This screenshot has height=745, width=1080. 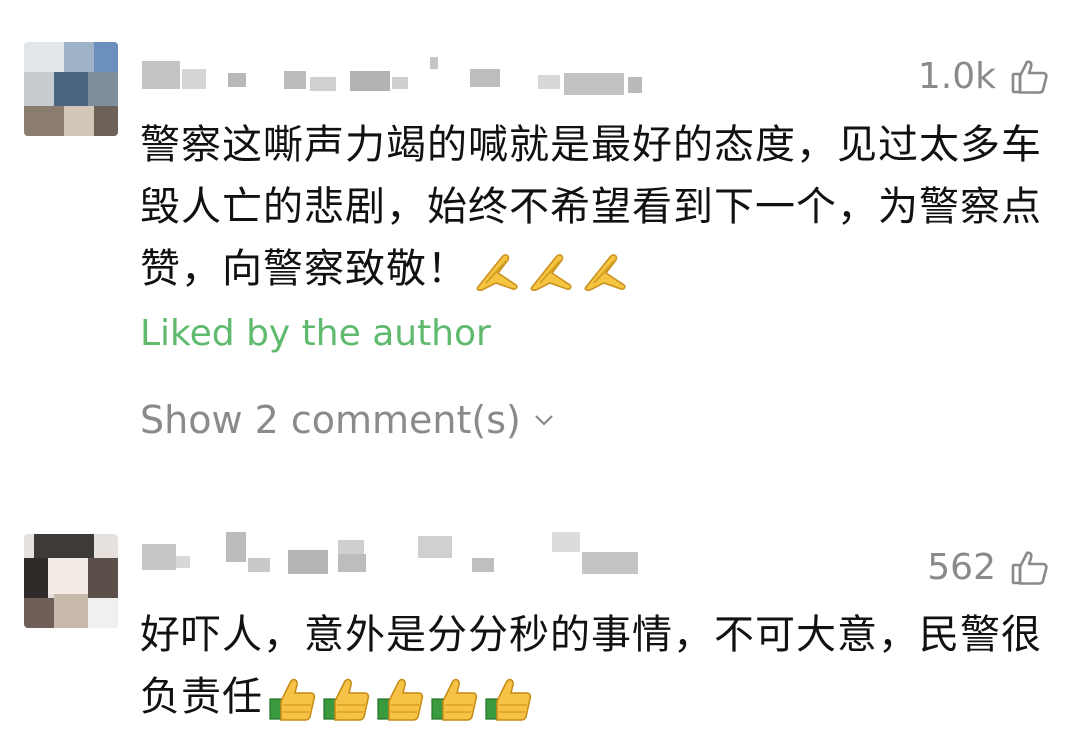 I want to click on like-count-button: 562, so click(x=988, y=567).